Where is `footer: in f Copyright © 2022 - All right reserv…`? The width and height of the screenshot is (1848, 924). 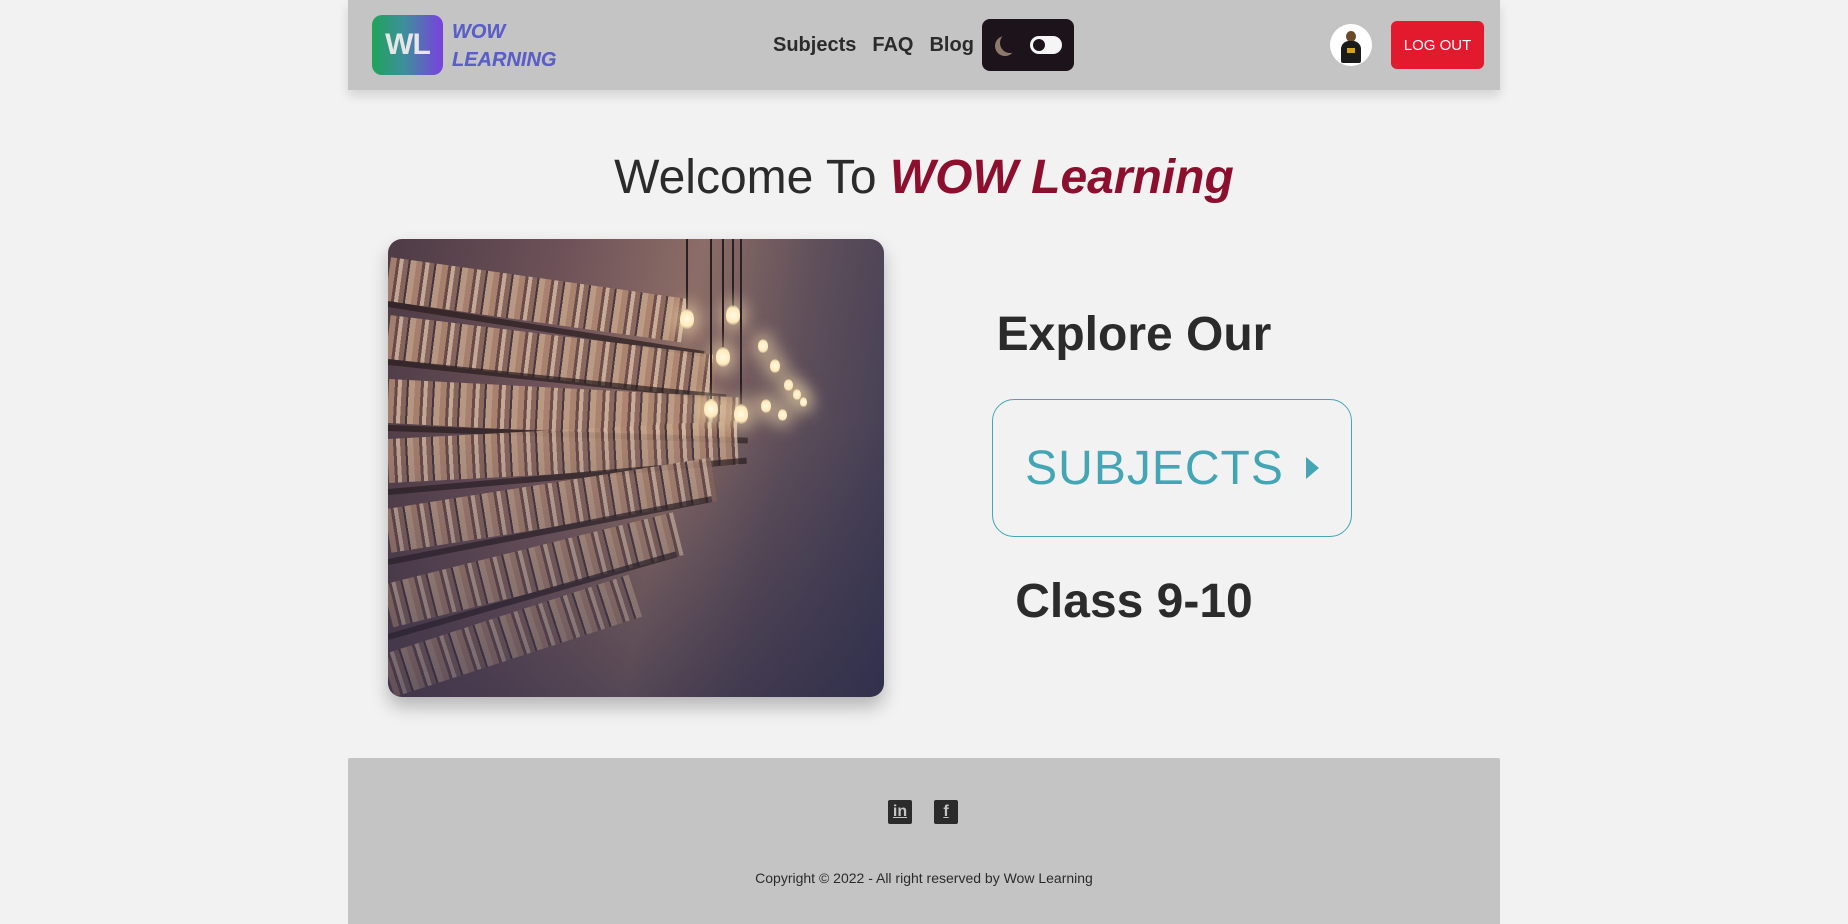 footer: in f Copyright © 2022 - All right reserv… is located at coordinates (924, 841).